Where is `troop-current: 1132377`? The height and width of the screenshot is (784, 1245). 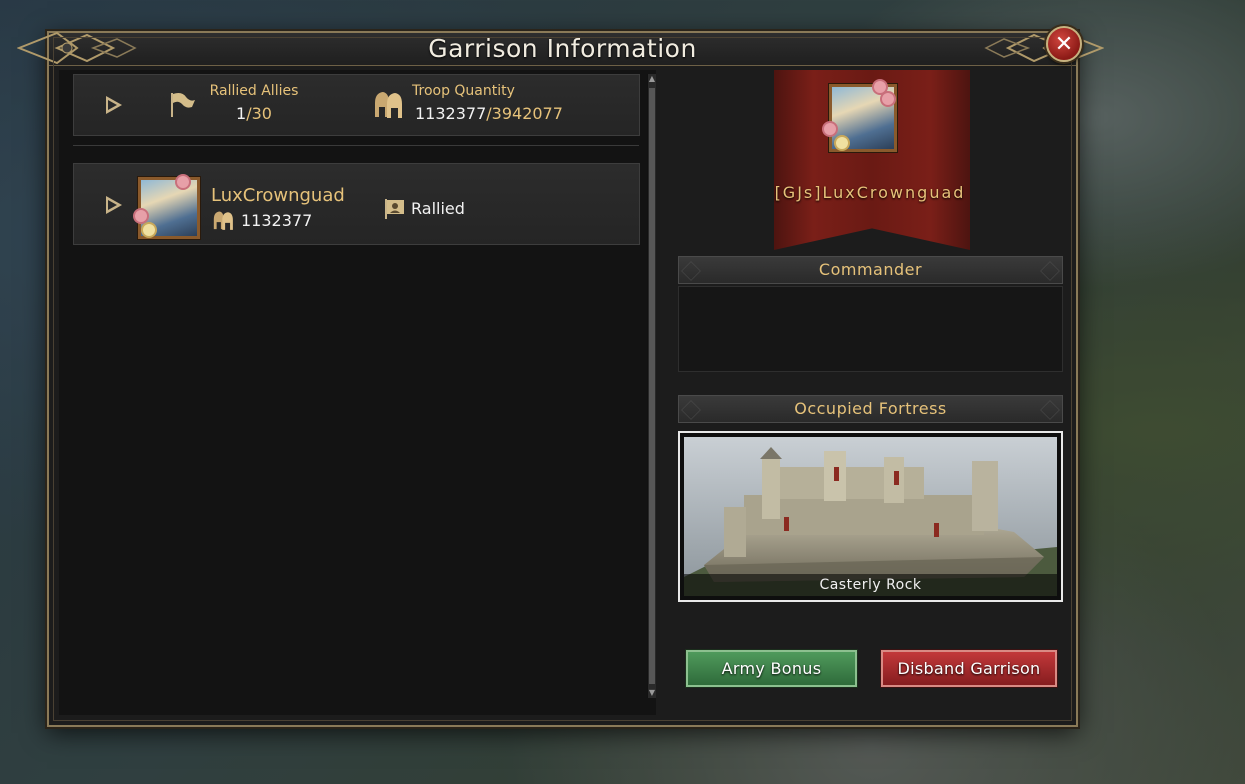
troop-current: 1132377 is located at coordinates (451, 113).